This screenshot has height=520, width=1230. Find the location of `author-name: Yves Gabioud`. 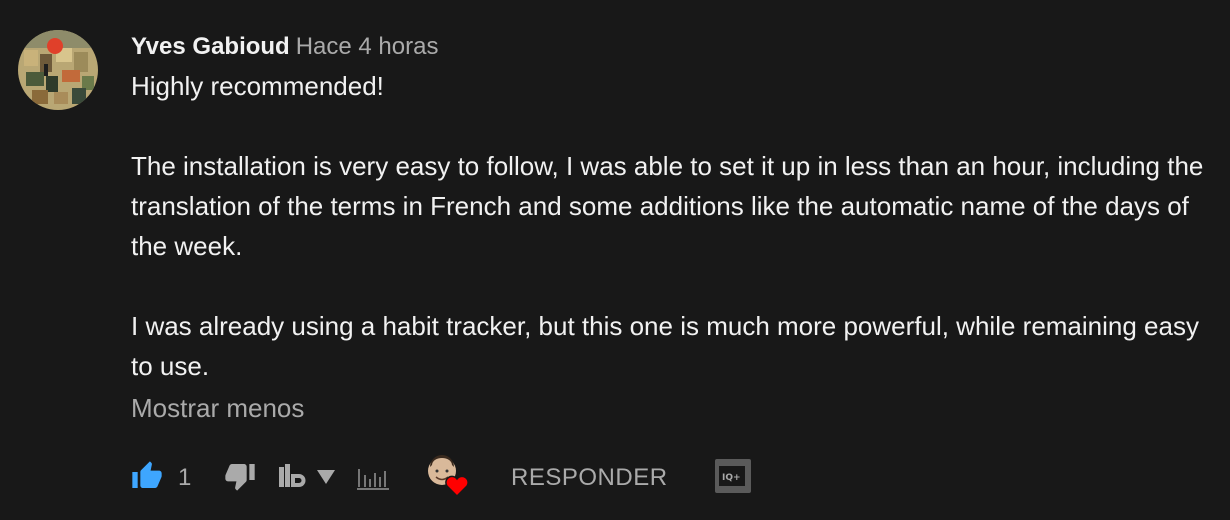

author-name: Yves Gabioud is located at coordinates (210, 46).